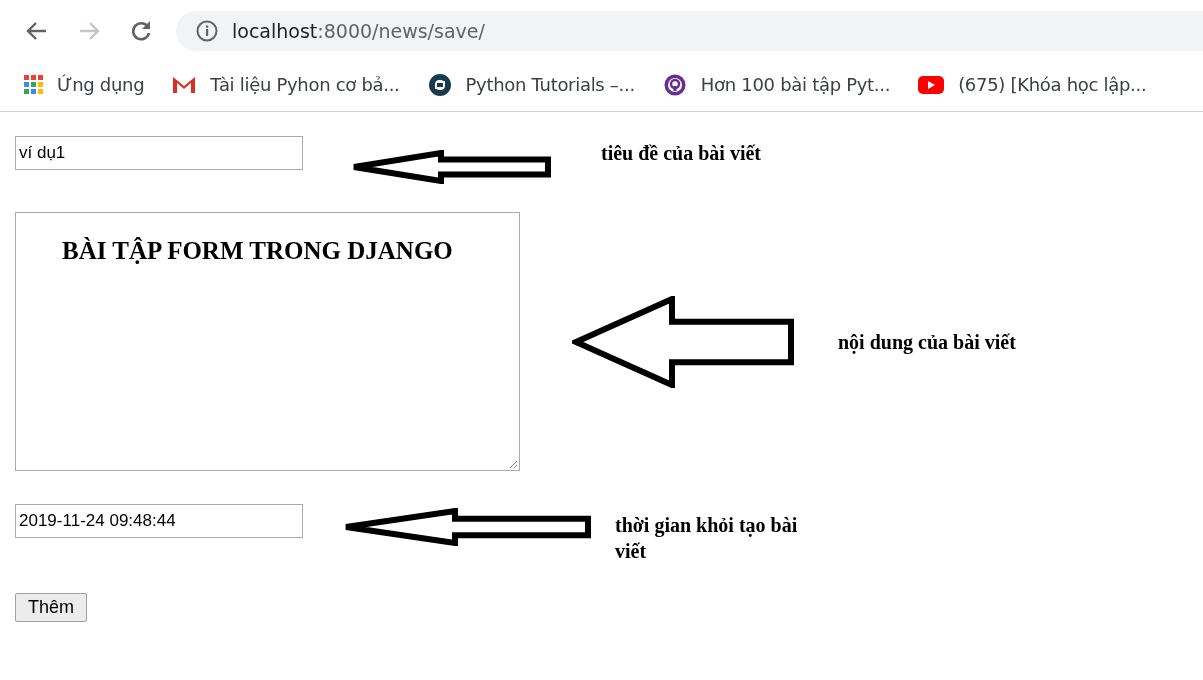 This screenshot has width=1203, height=680. What do you see at coordinates (358, 31) in the screenshot?
I see `address-field: localhost:8000/news/save/` at bounding box center [358, 31].